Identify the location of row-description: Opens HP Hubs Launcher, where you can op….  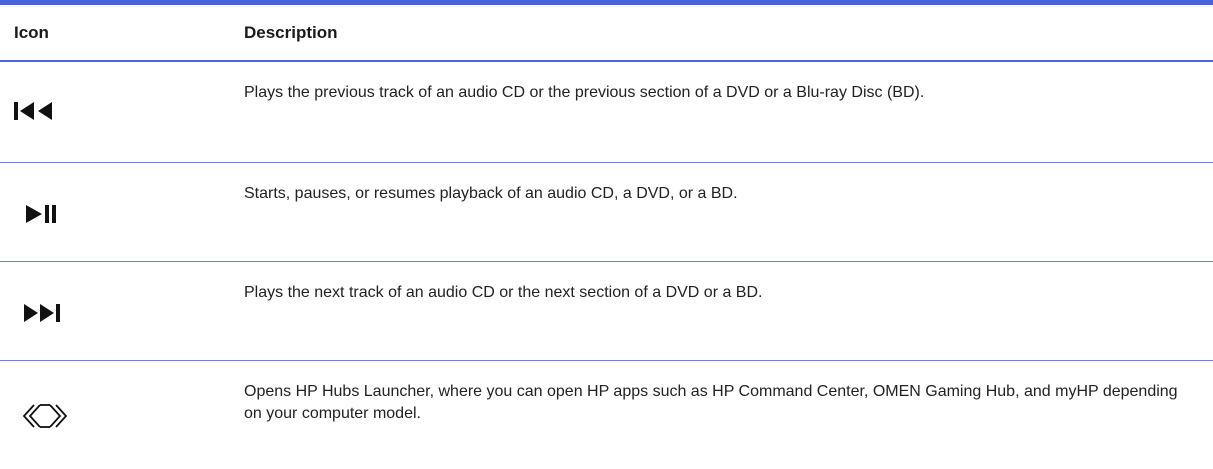
(711, 402).